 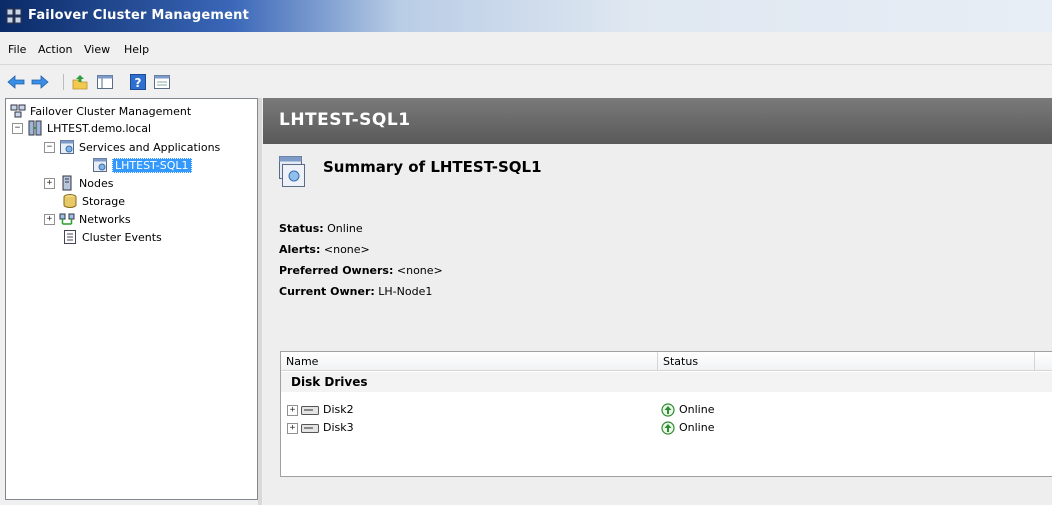 I want to click on disk-name: Disk3, so click(x=338, y=427).